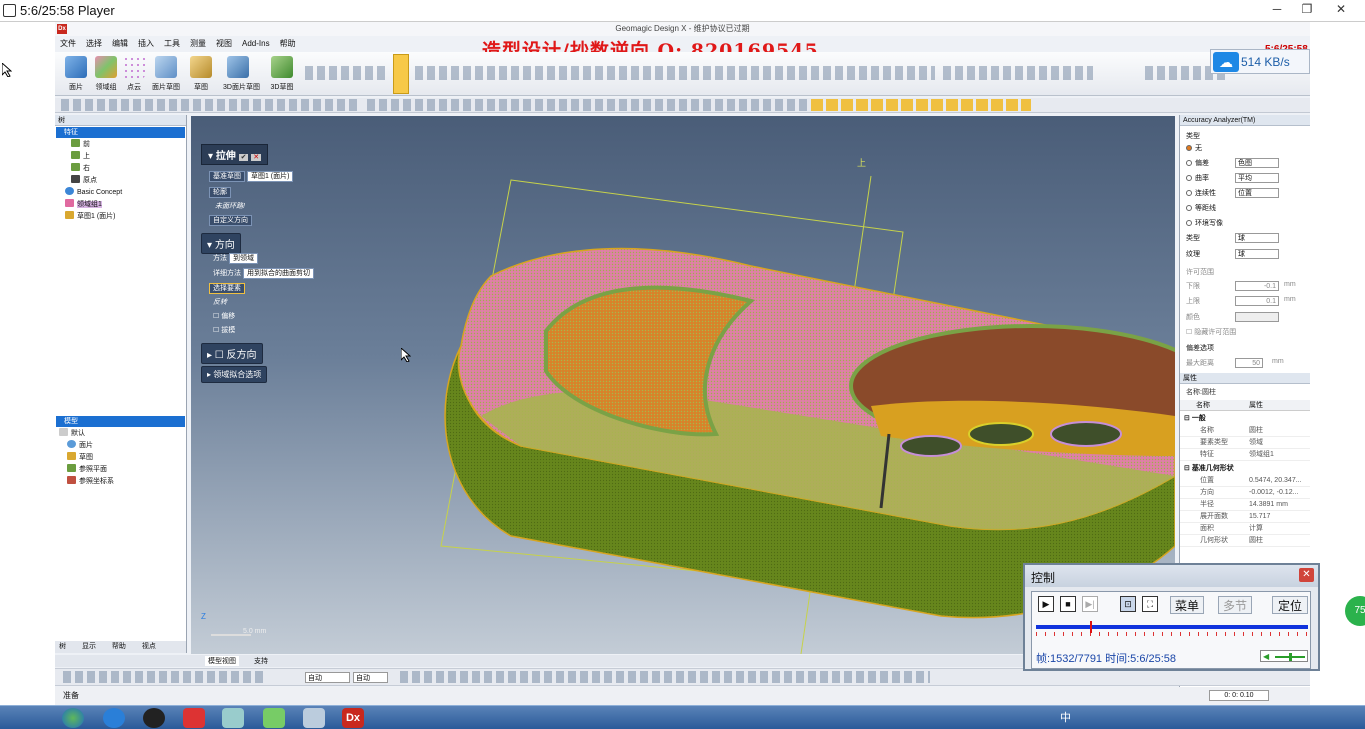 This screenshot has width=1365, height=729. I want to click on option-envmap: 环境写像, so click(1204, 223).